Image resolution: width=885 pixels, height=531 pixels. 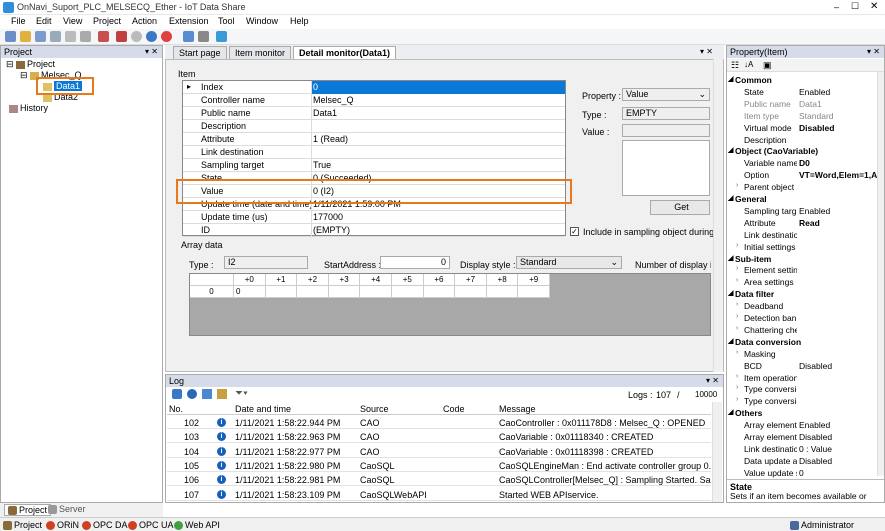 What do you see at coordinates (802, 330) in the screenshot?
I see `property-row: › Chattering che` at bounding box center [802, 330].